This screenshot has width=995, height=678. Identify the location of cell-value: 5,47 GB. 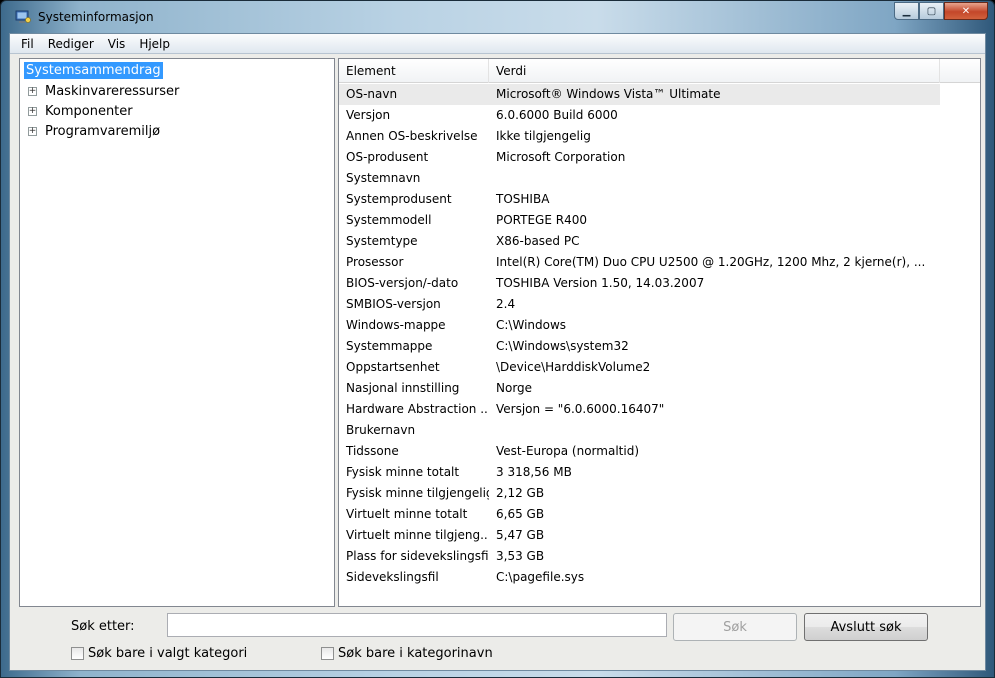
(520, 535).